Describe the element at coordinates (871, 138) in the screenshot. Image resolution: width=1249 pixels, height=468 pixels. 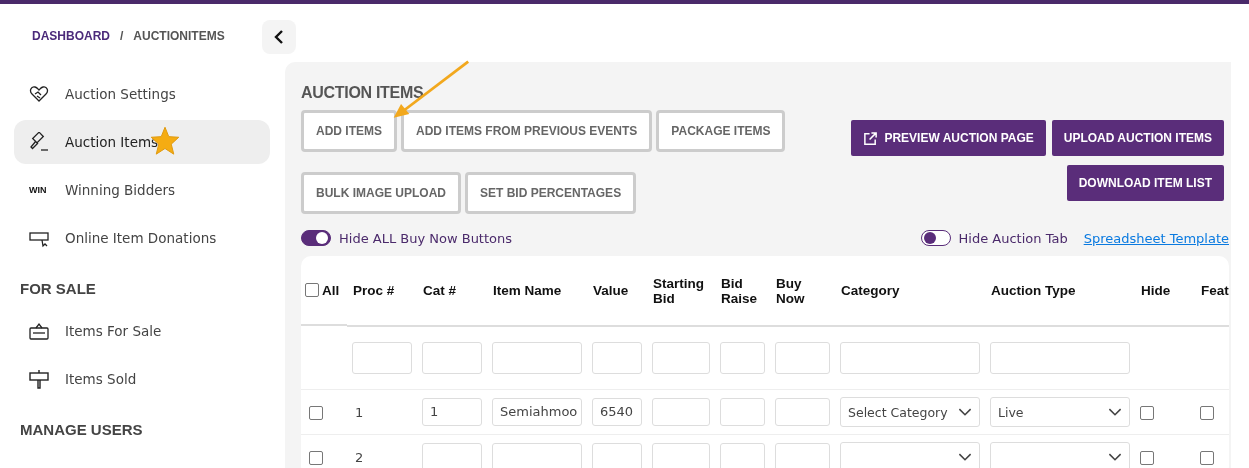
I see `external-link-icon` at that location.